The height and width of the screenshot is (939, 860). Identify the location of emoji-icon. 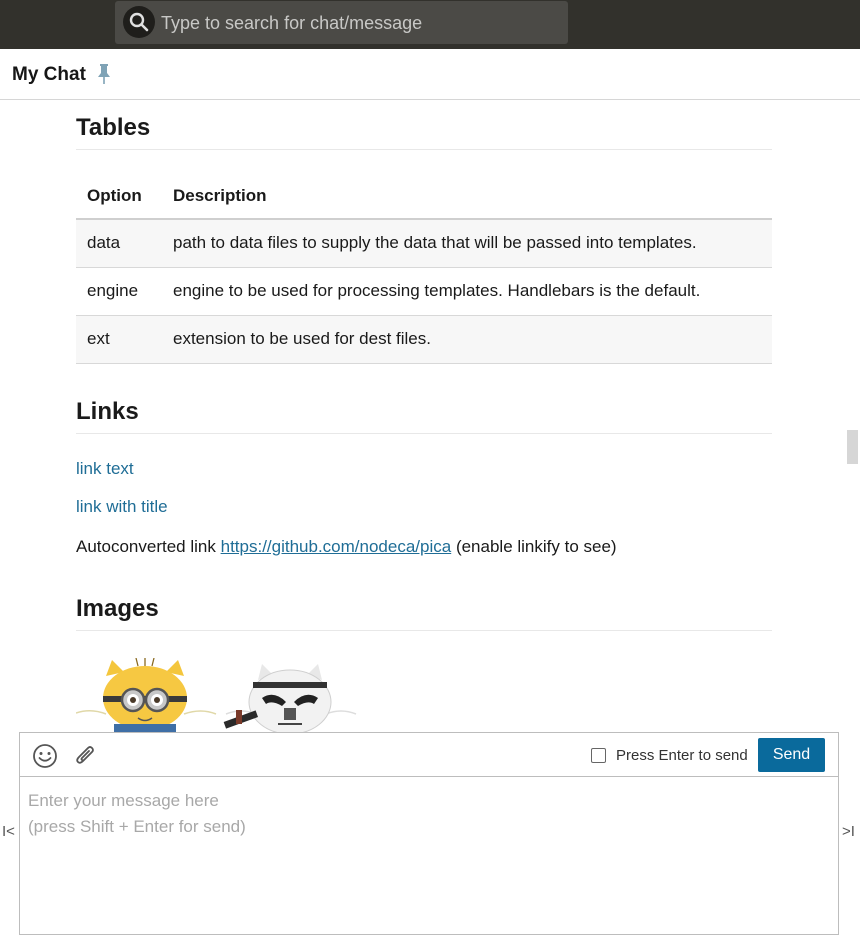
(45, 758).